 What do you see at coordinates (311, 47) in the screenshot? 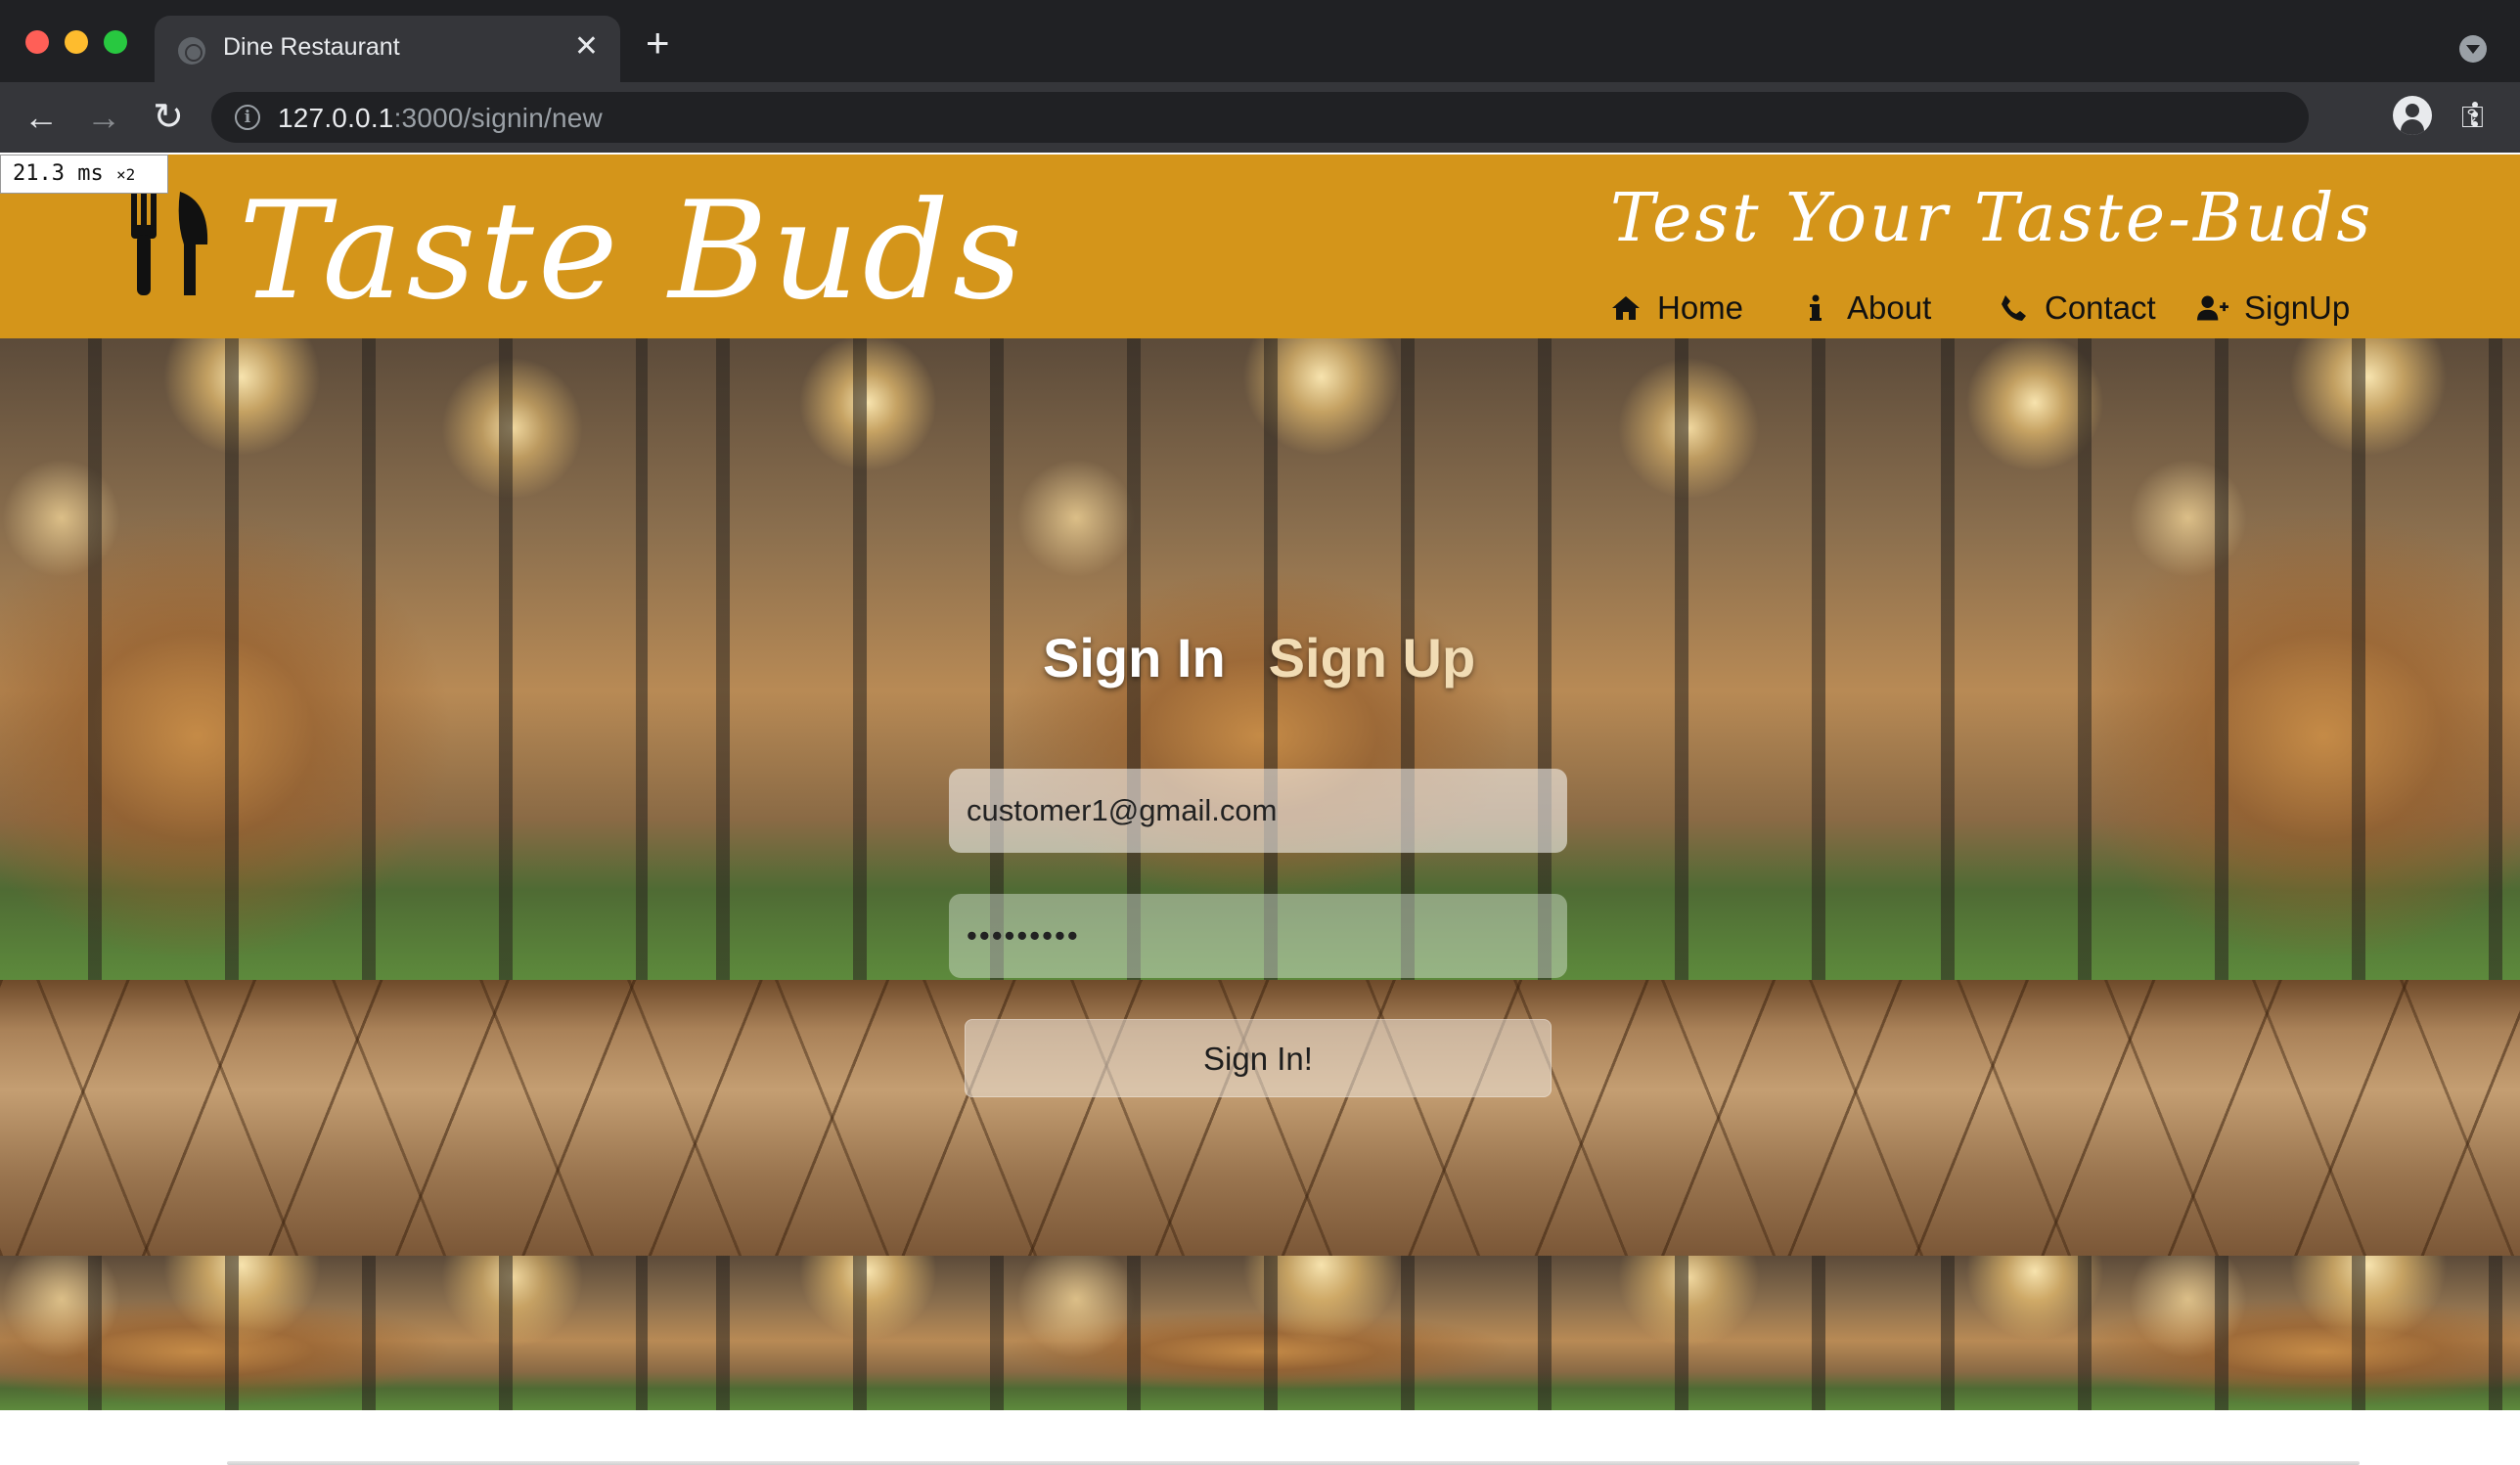
I see `tab-title: Dine Restaurant` at bounding box center [311, 47].